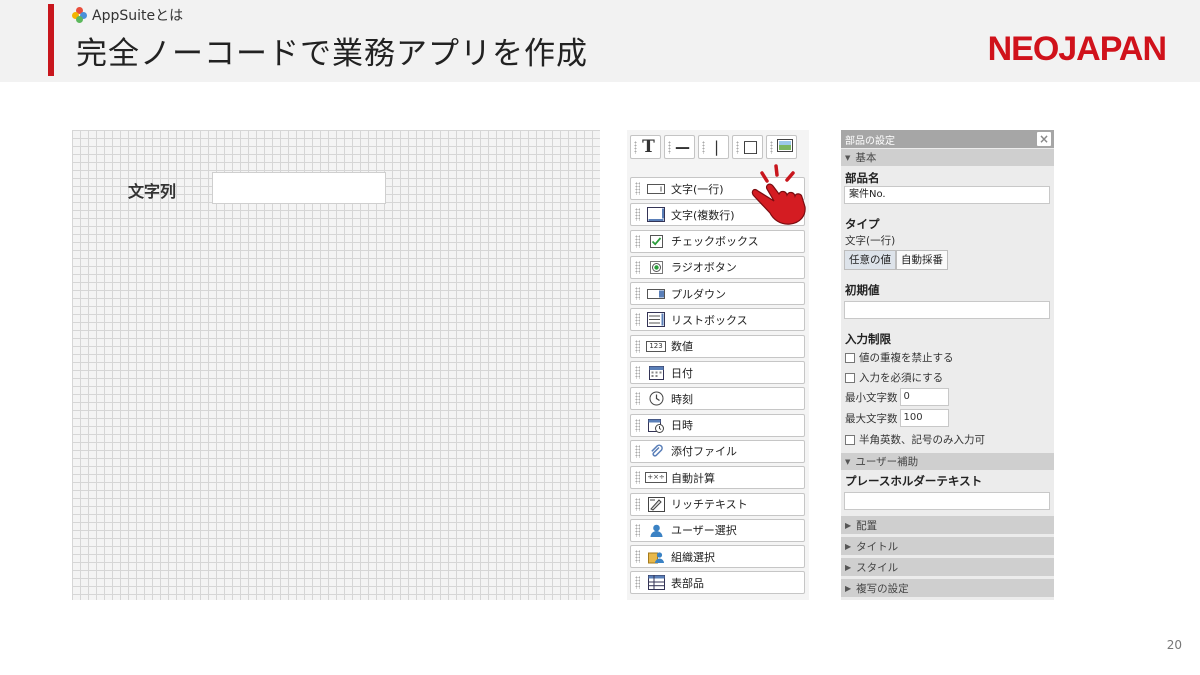  I want to click on type-value: 文字(一行), so click(870, 241).